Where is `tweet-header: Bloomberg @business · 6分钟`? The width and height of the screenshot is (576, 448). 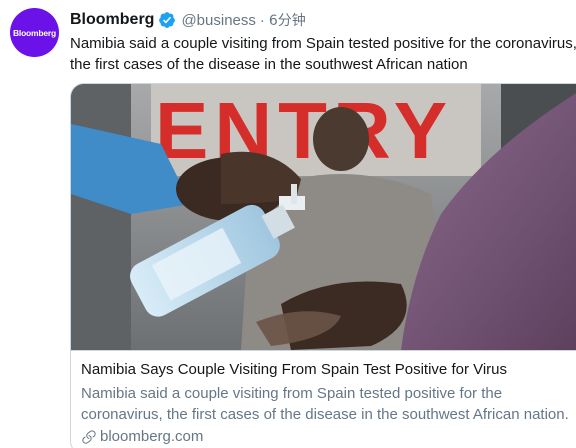
tweet-header: Bloomberg @business · 6分钟 is located at coordinates (188, 20).